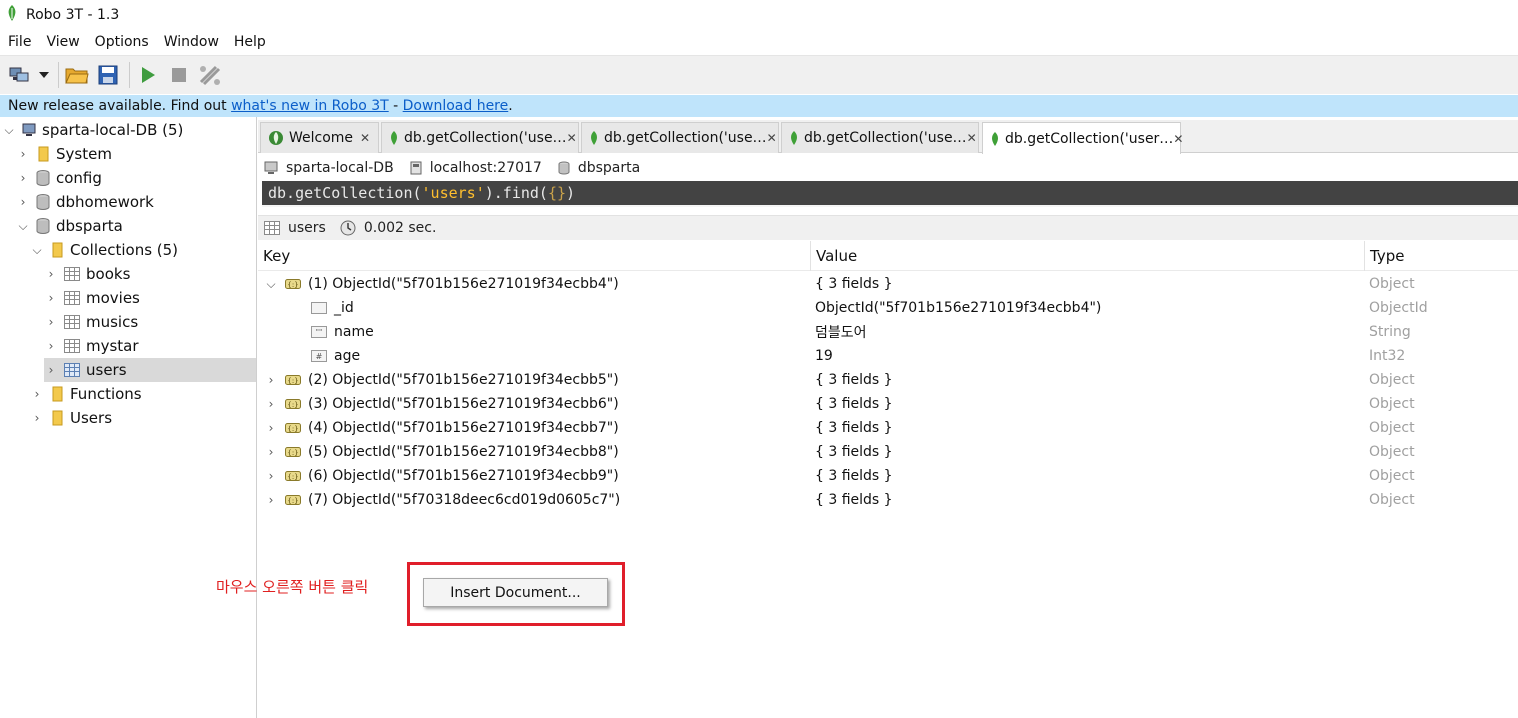  I want to click on row-type: Object, so click(1392, 452).